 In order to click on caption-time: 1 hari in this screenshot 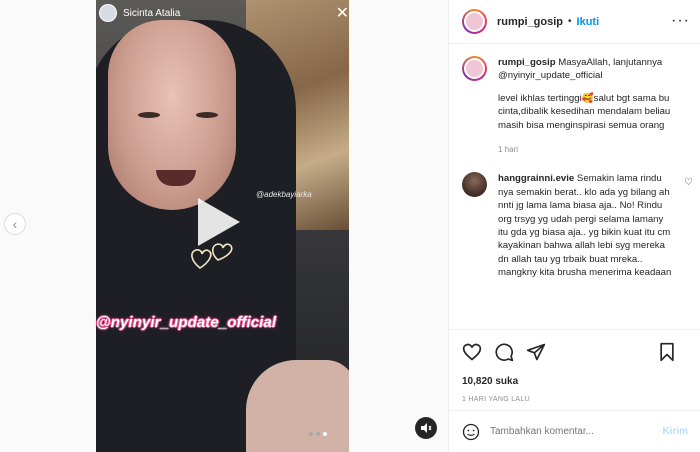, I will do `click(508, 150)`.